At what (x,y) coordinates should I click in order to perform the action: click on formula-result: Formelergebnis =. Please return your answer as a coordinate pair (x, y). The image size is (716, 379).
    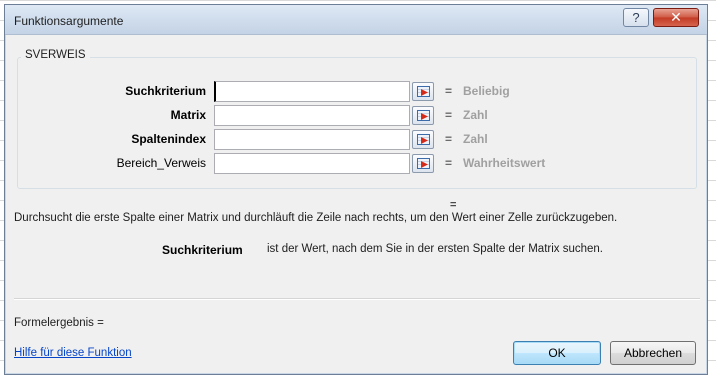
    Looking at the image, I should click on (59, 323).